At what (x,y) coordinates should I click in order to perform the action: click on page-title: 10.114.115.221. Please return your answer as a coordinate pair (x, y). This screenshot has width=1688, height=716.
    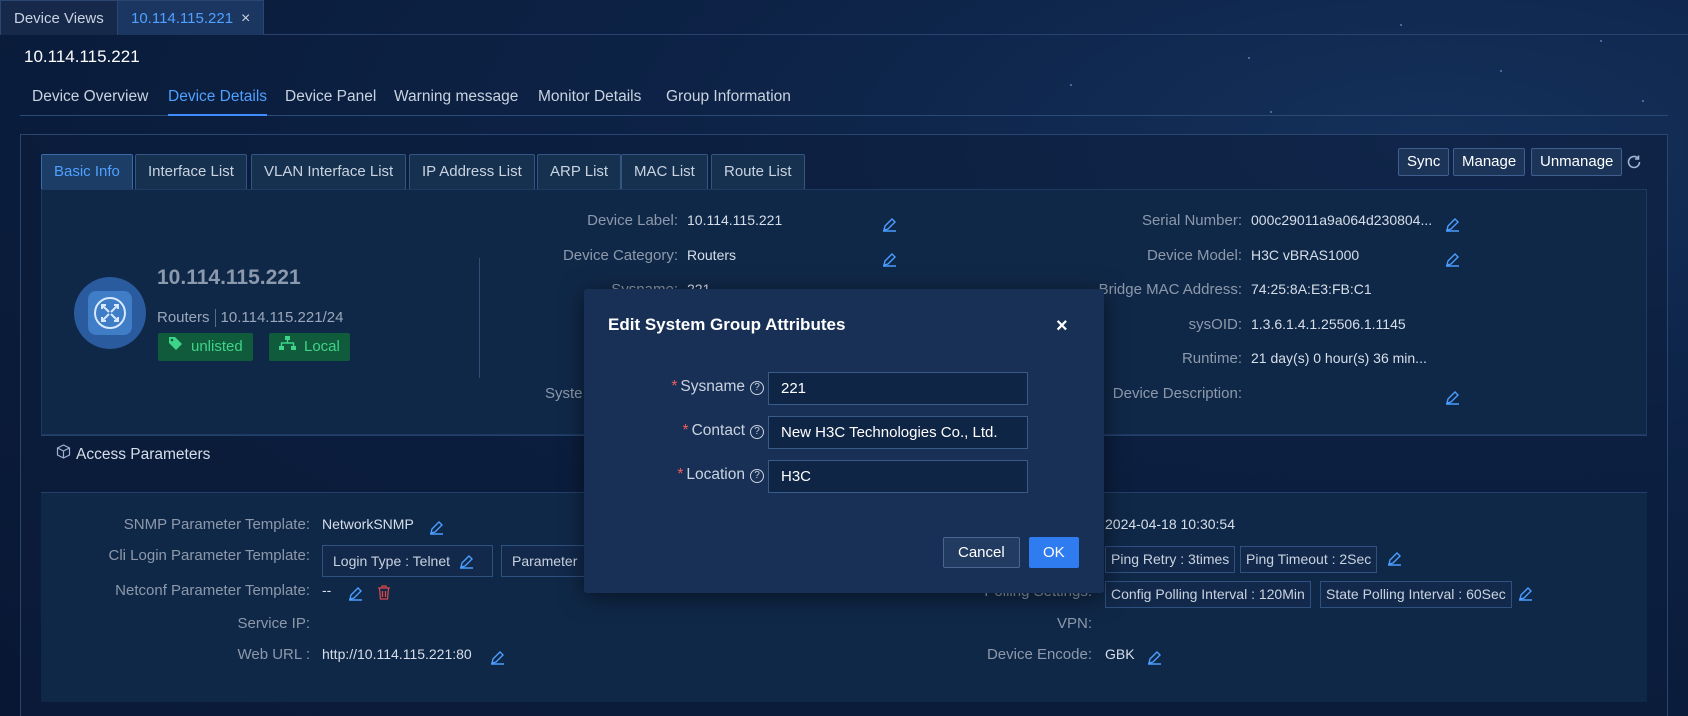
    Looking at the image, I should click on (82, 56).